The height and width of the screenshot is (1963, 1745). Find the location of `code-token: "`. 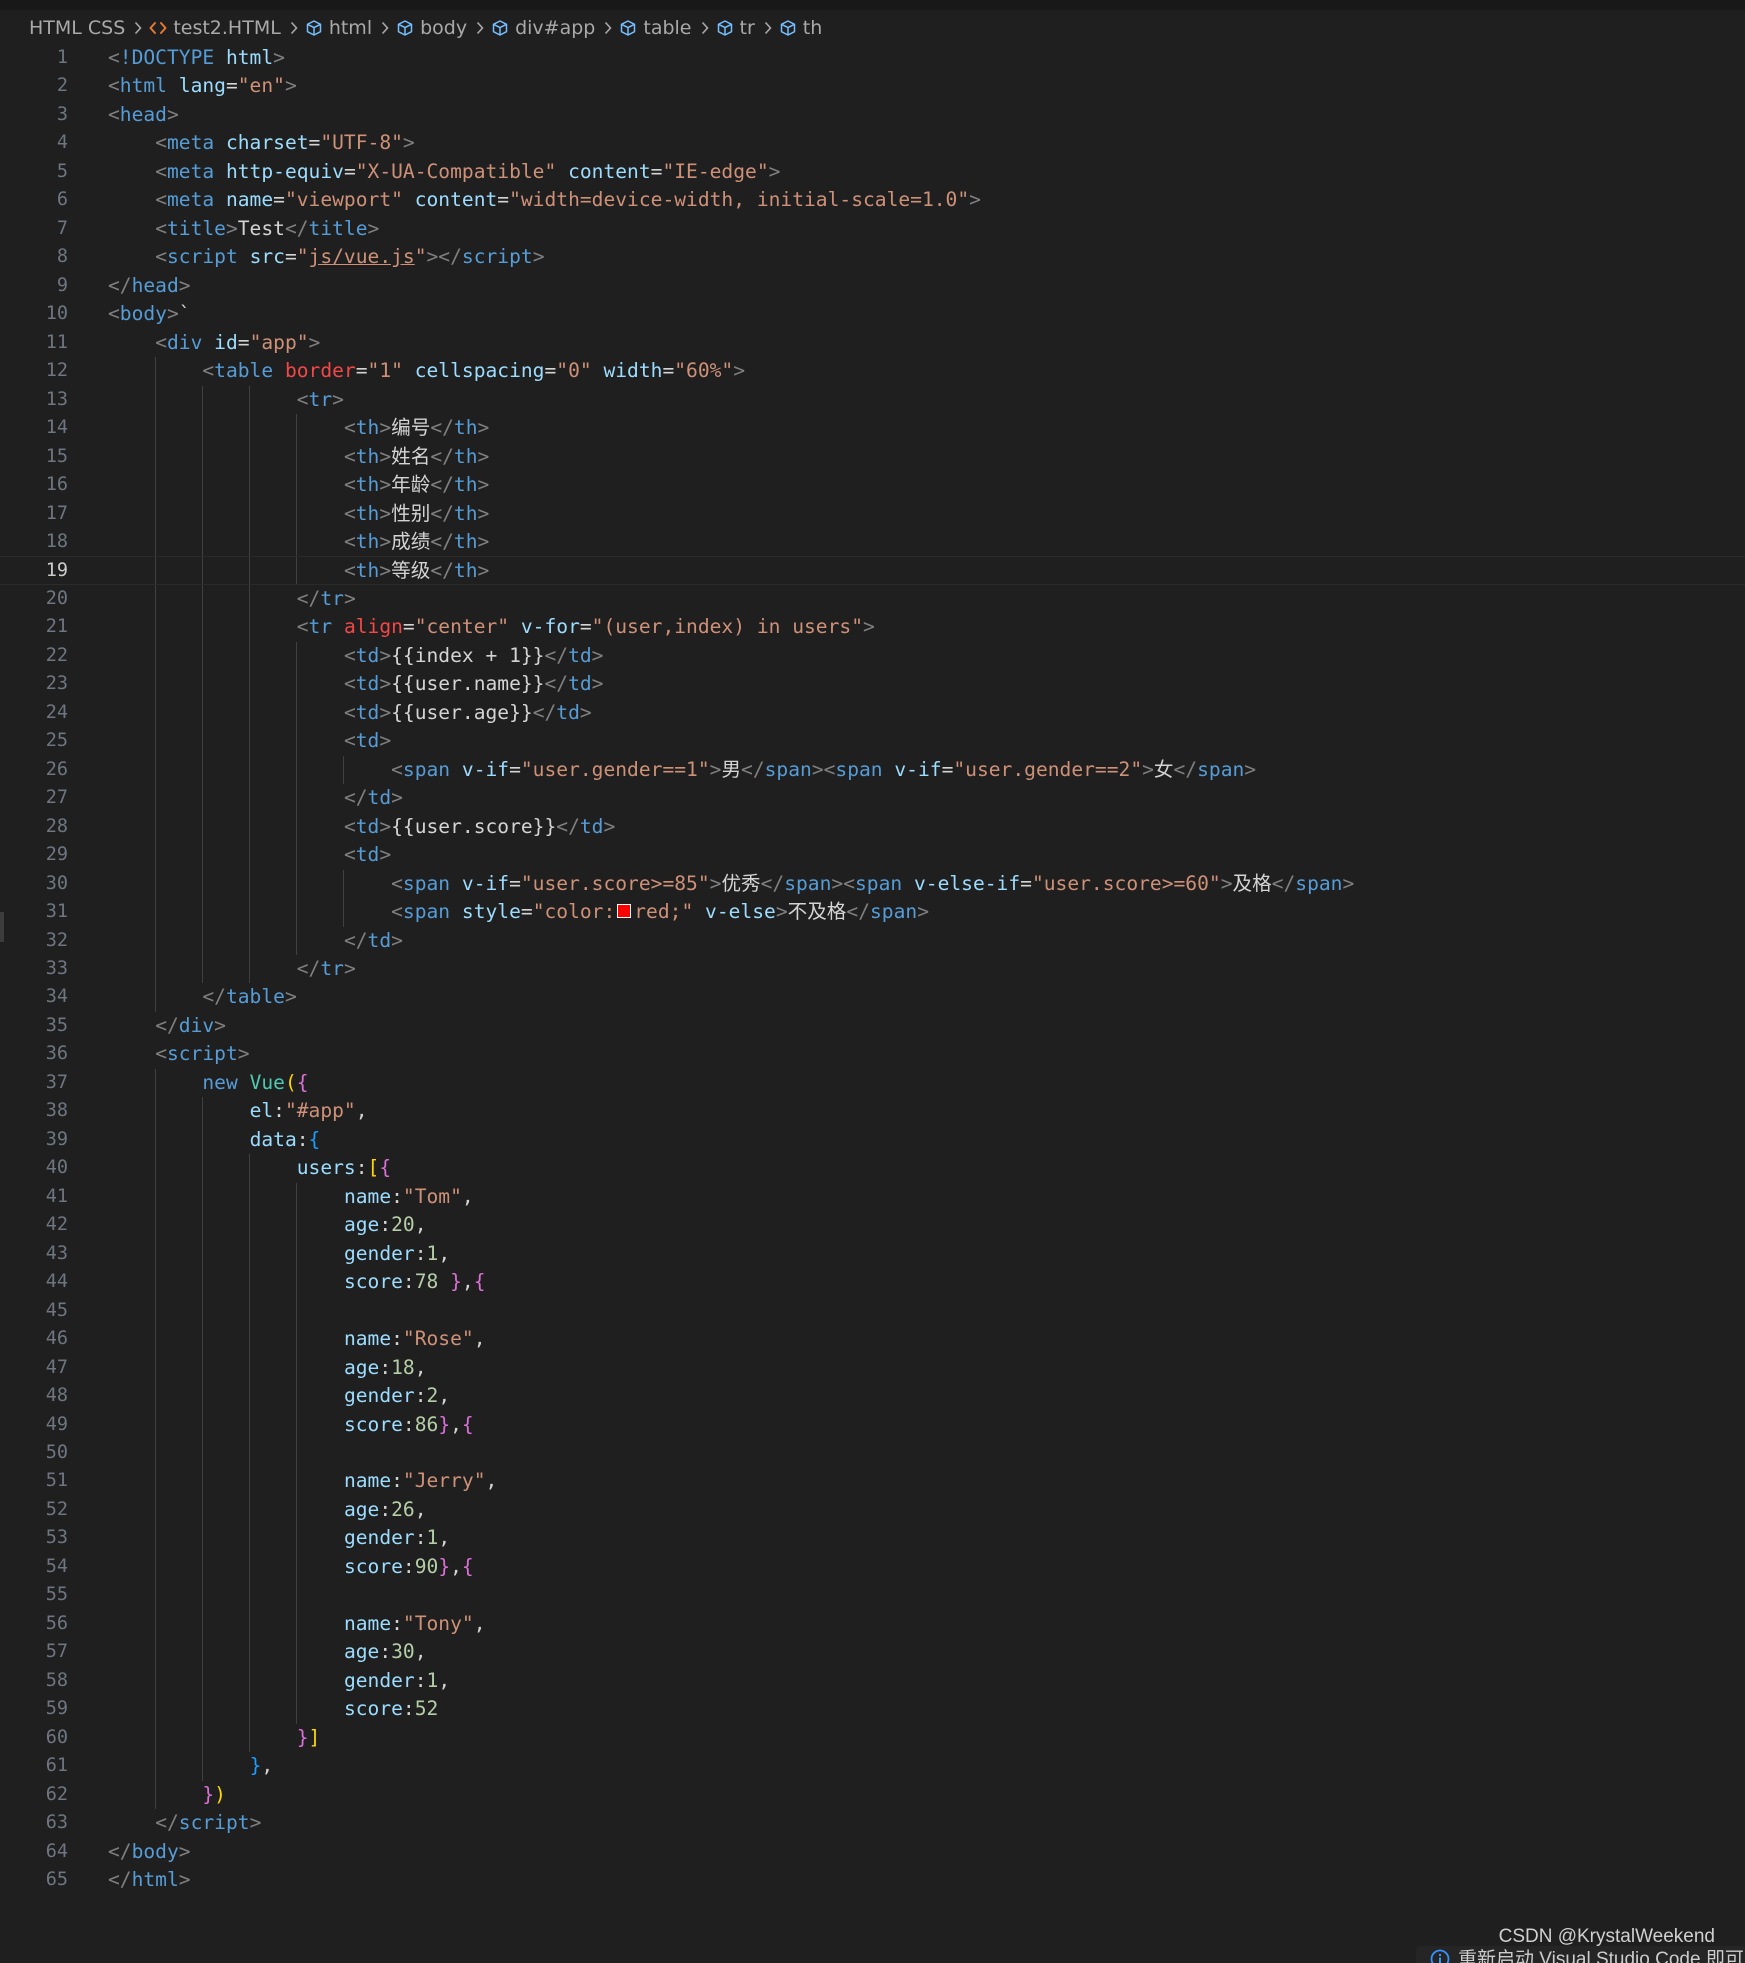

code-token: " is located at coordinates (420, 257).